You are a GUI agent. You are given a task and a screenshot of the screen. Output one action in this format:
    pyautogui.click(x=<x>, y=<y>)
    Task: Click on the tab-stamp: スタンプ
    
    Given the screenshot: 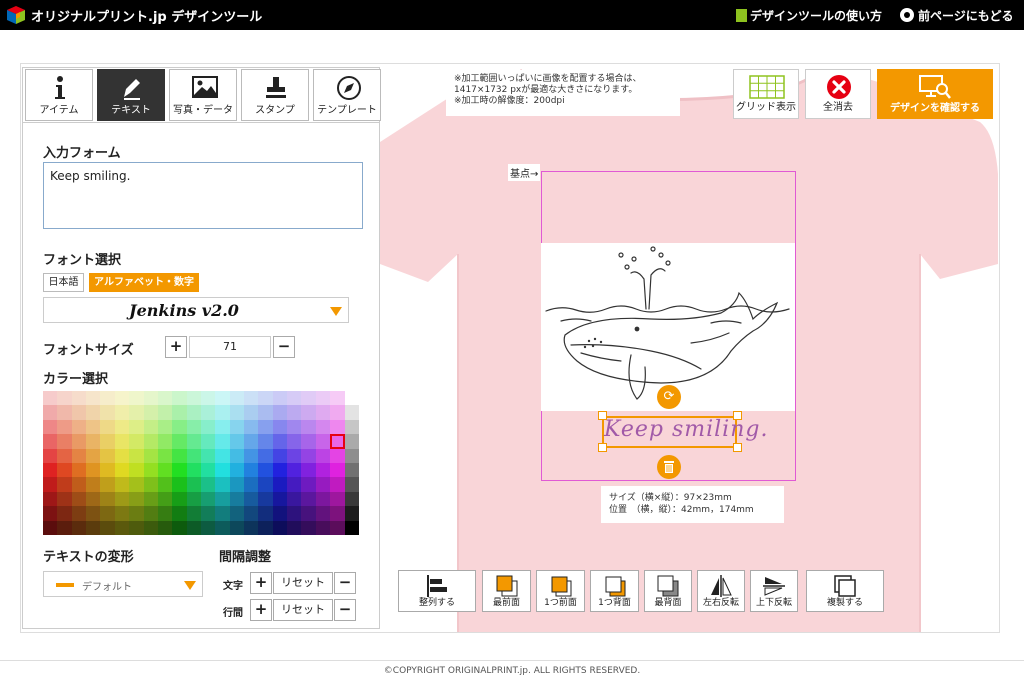 What is the action you would take?
    pyautogui.click(x=275, y=95)
    